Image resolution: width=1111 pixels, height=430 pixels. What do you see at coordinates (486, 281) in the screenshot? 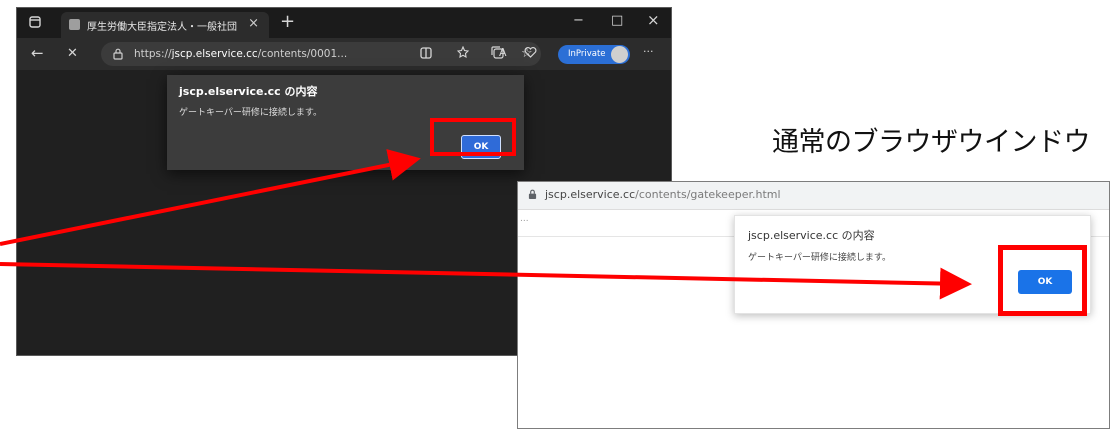
I see `arrow-to-normal-ok` at bounding box center [486, 281].